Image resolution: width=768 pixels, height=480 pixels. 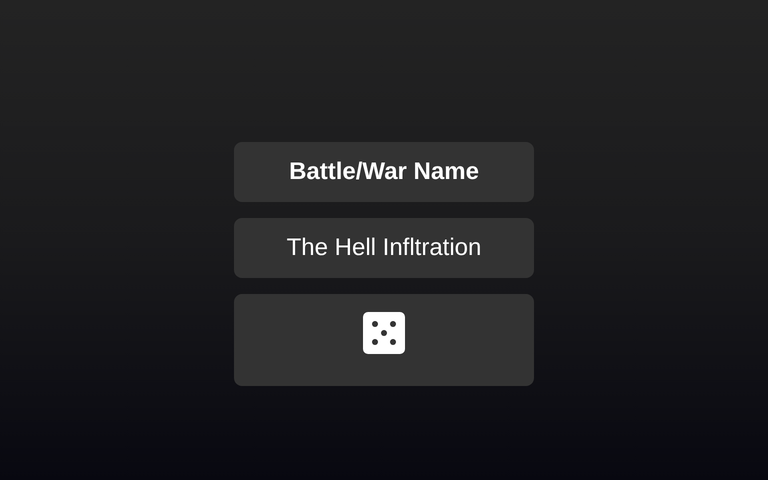 What do you see at coordinates (384, 172) in the screenshot?
I see `heading: Battle/War Name` at bounding box center [384, 172].